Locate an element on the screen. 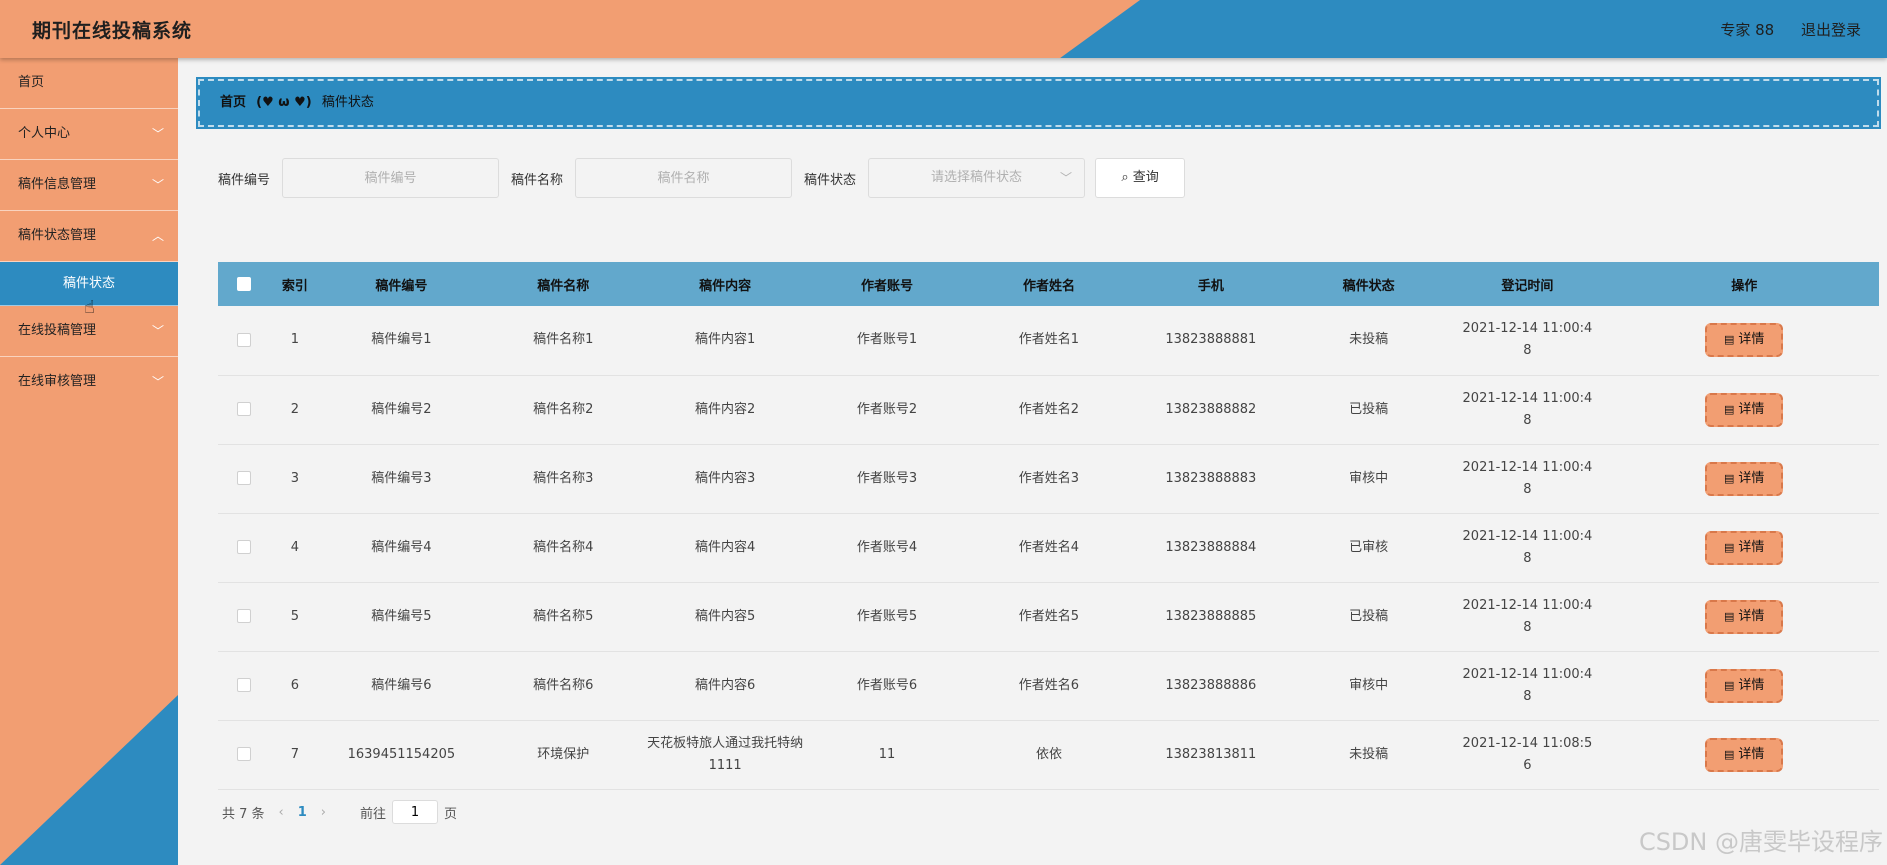  column-header: 操作 is located at coordinates (1744, 286).